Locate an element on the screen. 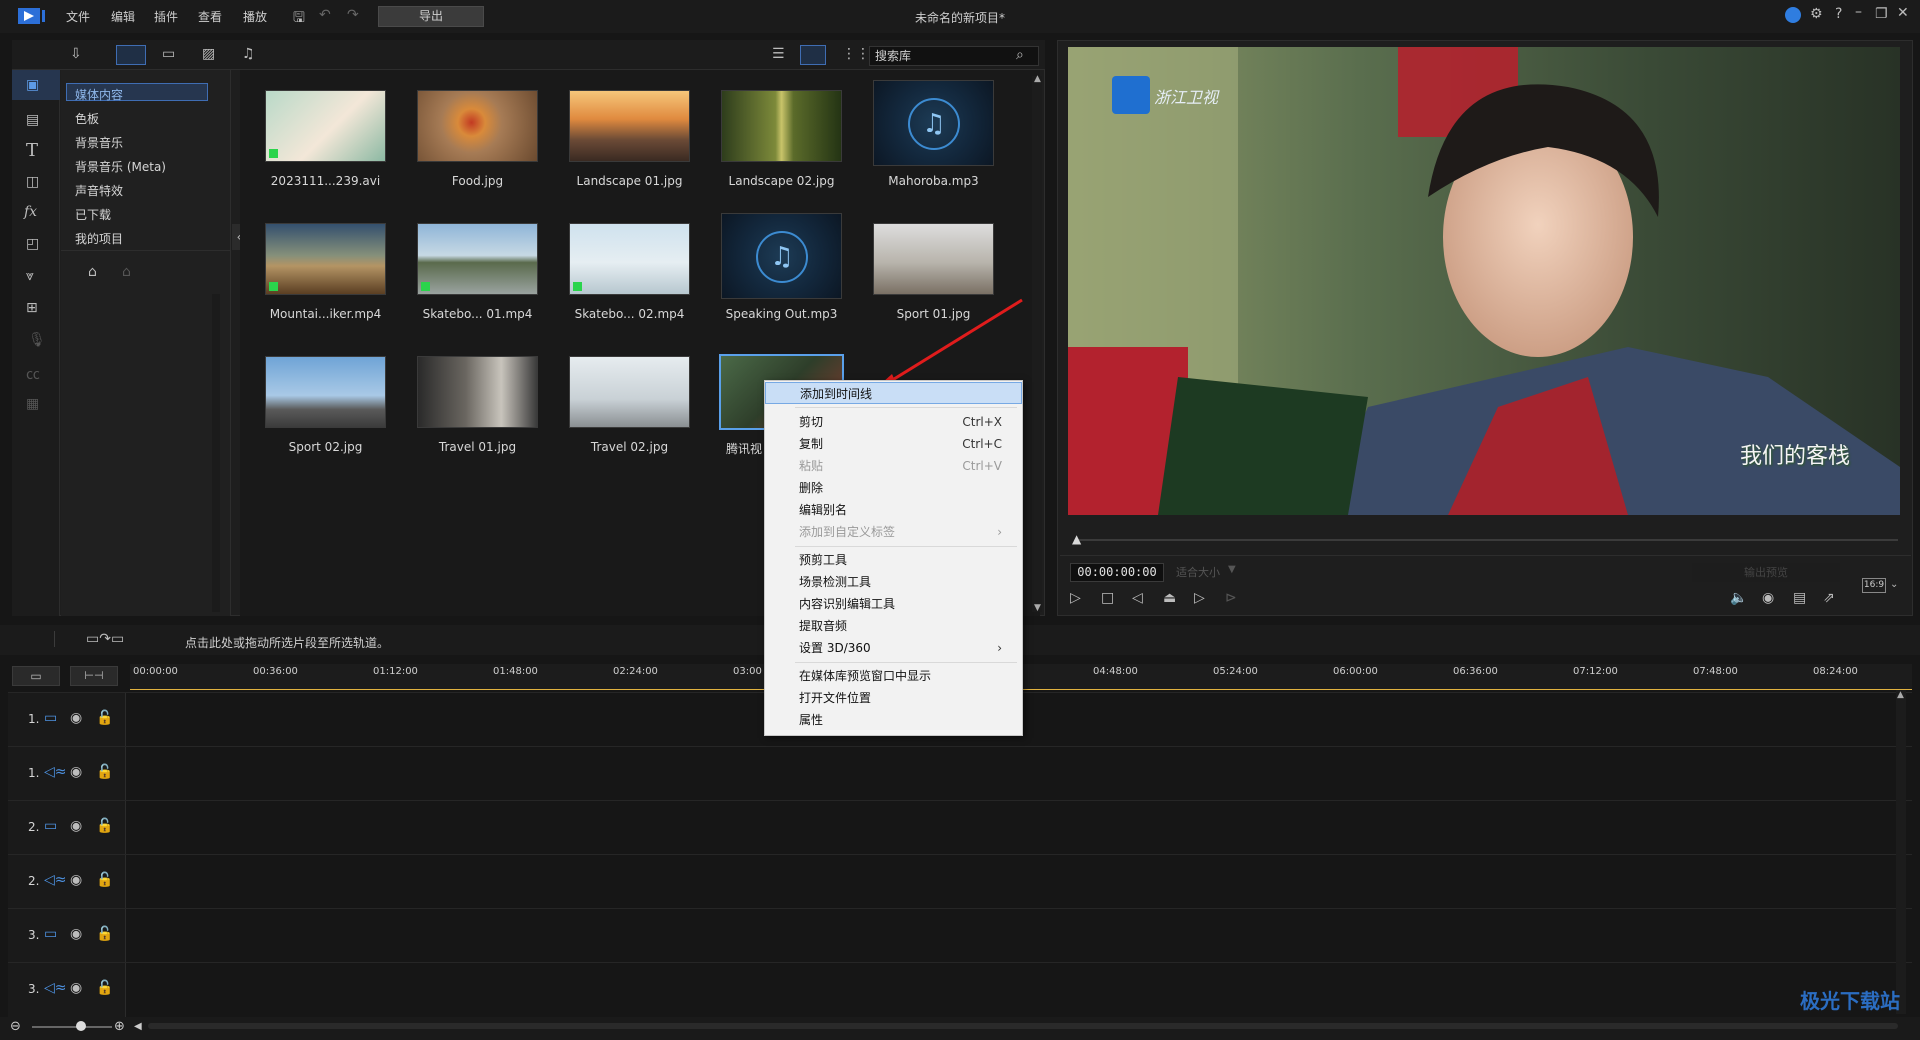 This screenshot has width=1920, height=1040. track-audio-1: 1. ◁≈ ◉ 🔓 is located at coordinates (960, 773).